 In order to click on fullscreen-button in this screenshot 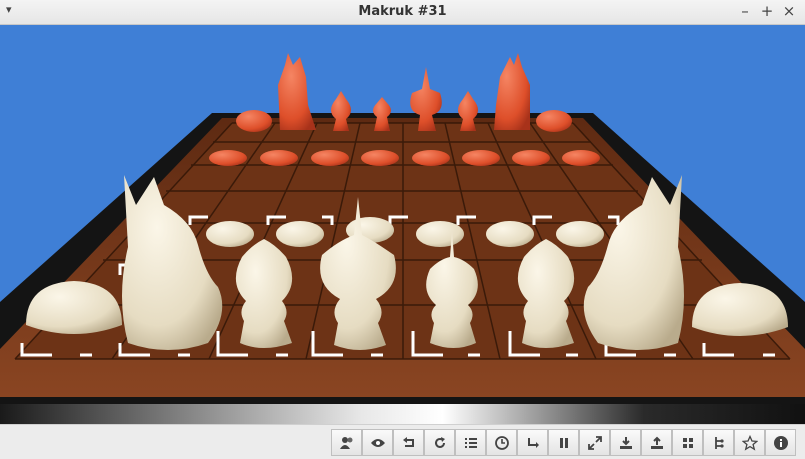, I will do `click(594, 442)`.